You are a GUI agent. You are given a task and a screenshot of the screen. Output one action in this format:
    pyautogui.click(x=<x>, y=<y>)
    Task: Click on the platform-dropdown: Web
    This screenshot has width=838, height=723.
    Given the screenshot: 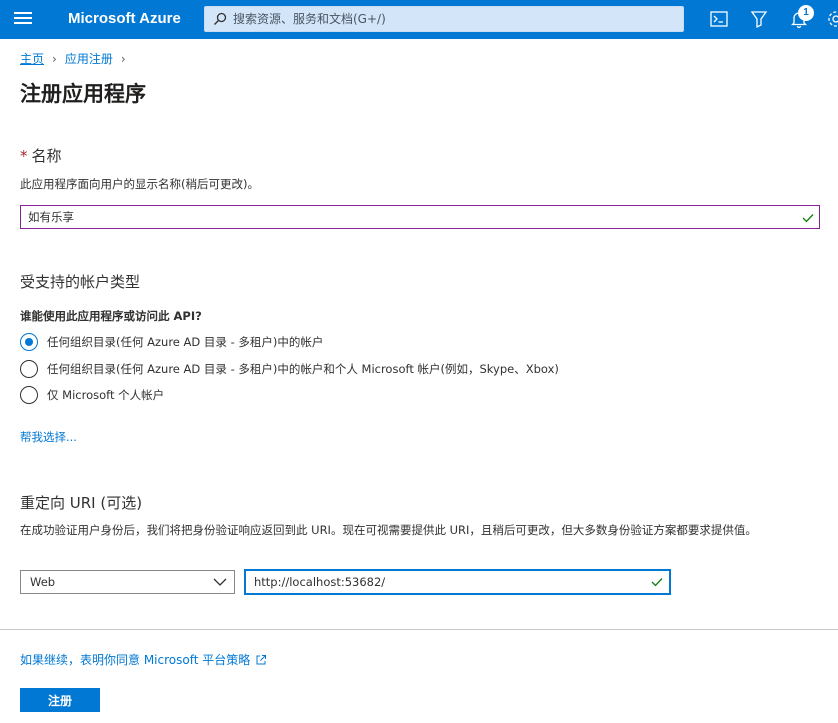 What is the action you would take?
    pyautogui.click(x=127, y=582)
    